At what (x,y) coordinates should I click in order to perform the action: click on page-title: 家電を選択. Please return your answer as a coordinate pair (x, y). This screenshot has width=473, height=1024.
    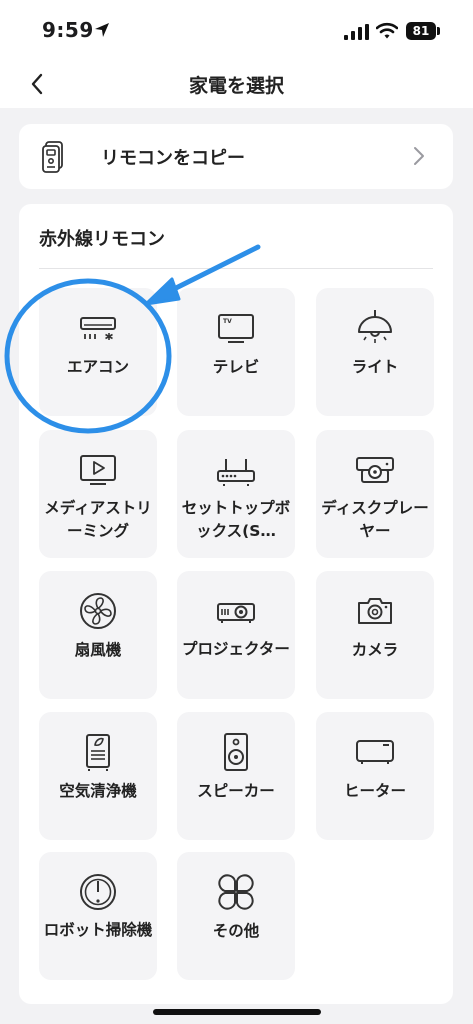
    Looking at the image, I should click on (236, 86).